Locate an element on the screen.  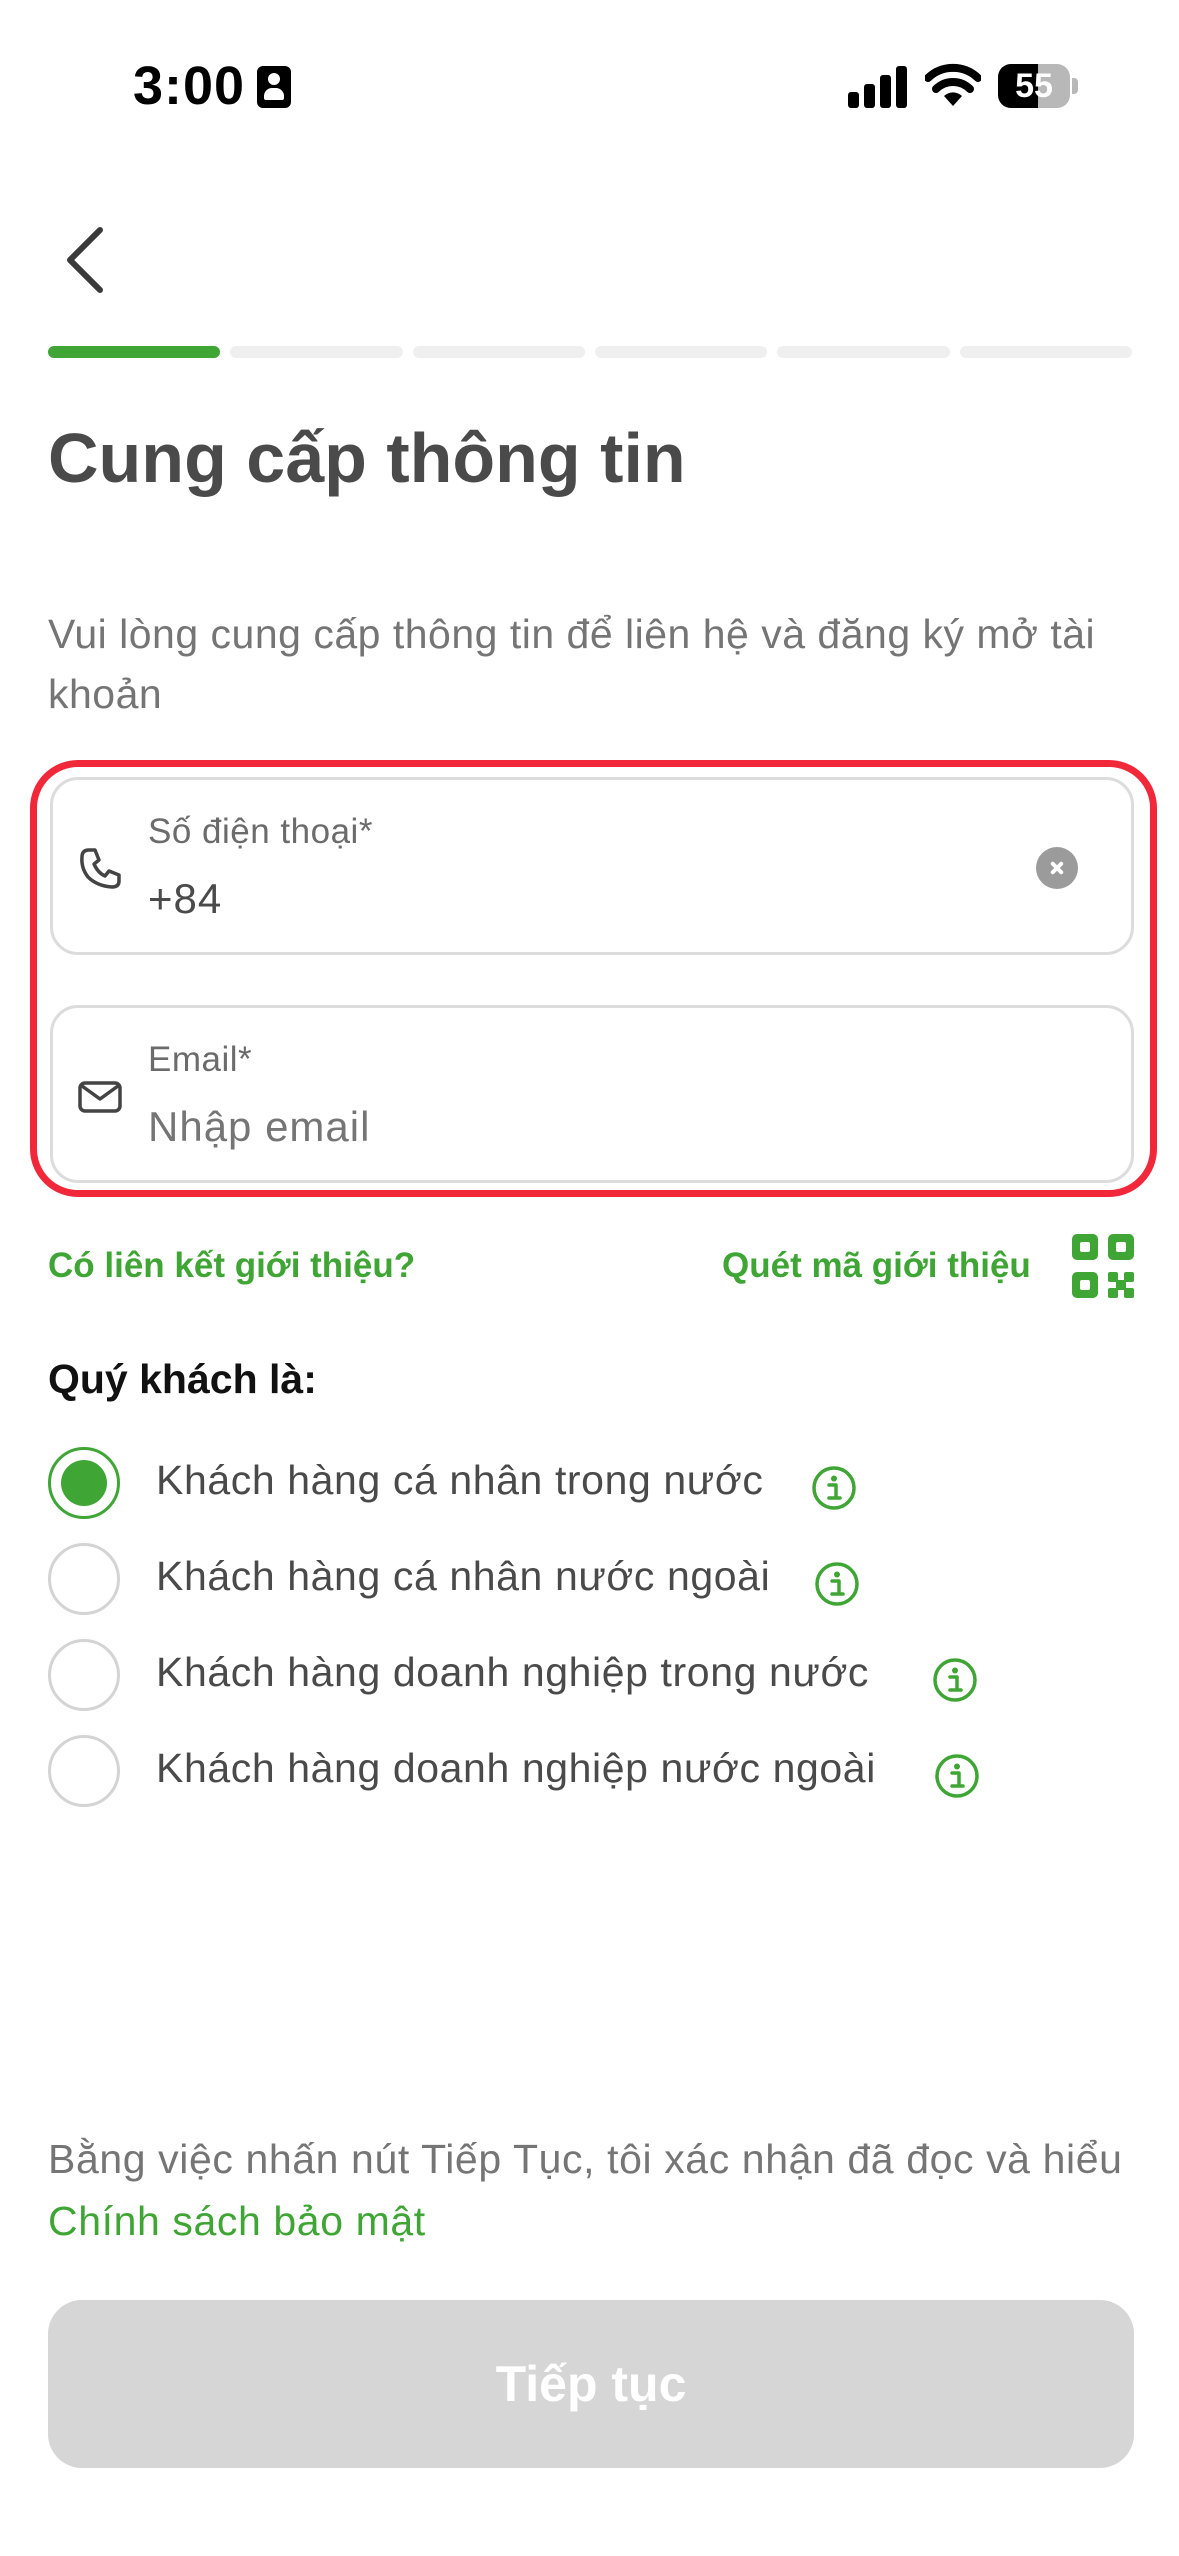
customer-type-label: Quý khách là: is located at coordinates (182, 1379).